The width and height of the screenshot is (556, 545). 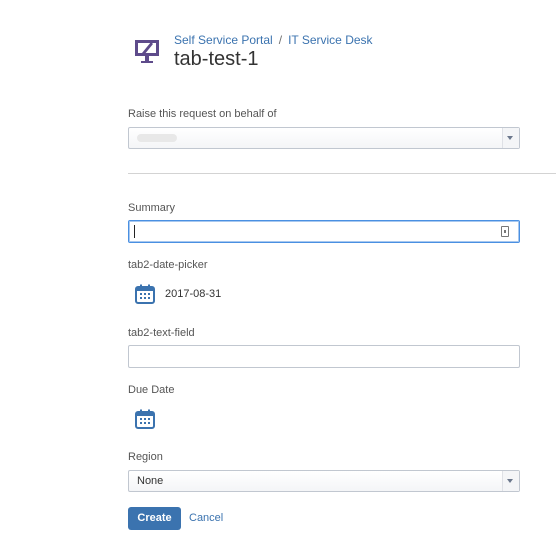 What do you see at coordinates (206, 518) in the screenshot?
I see `cancel-link: Cancel` at bounding box center [206, 518].